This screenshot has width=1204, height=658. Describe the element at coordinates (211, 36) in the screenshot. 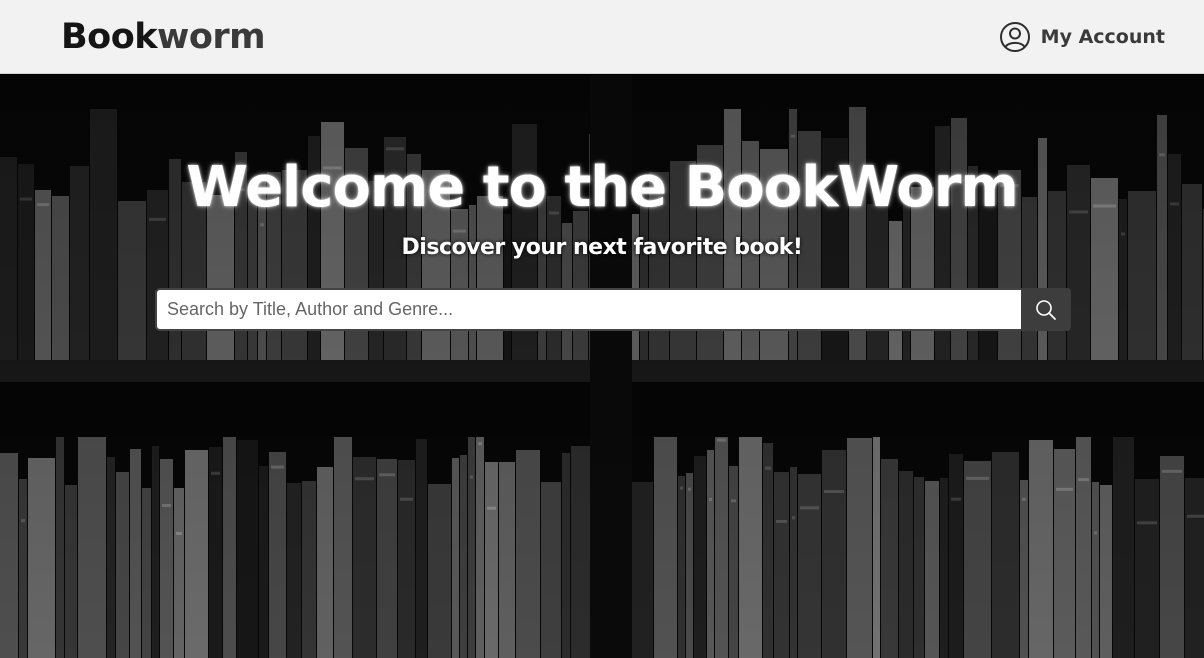

I see `logo-part2: worm` at that location.